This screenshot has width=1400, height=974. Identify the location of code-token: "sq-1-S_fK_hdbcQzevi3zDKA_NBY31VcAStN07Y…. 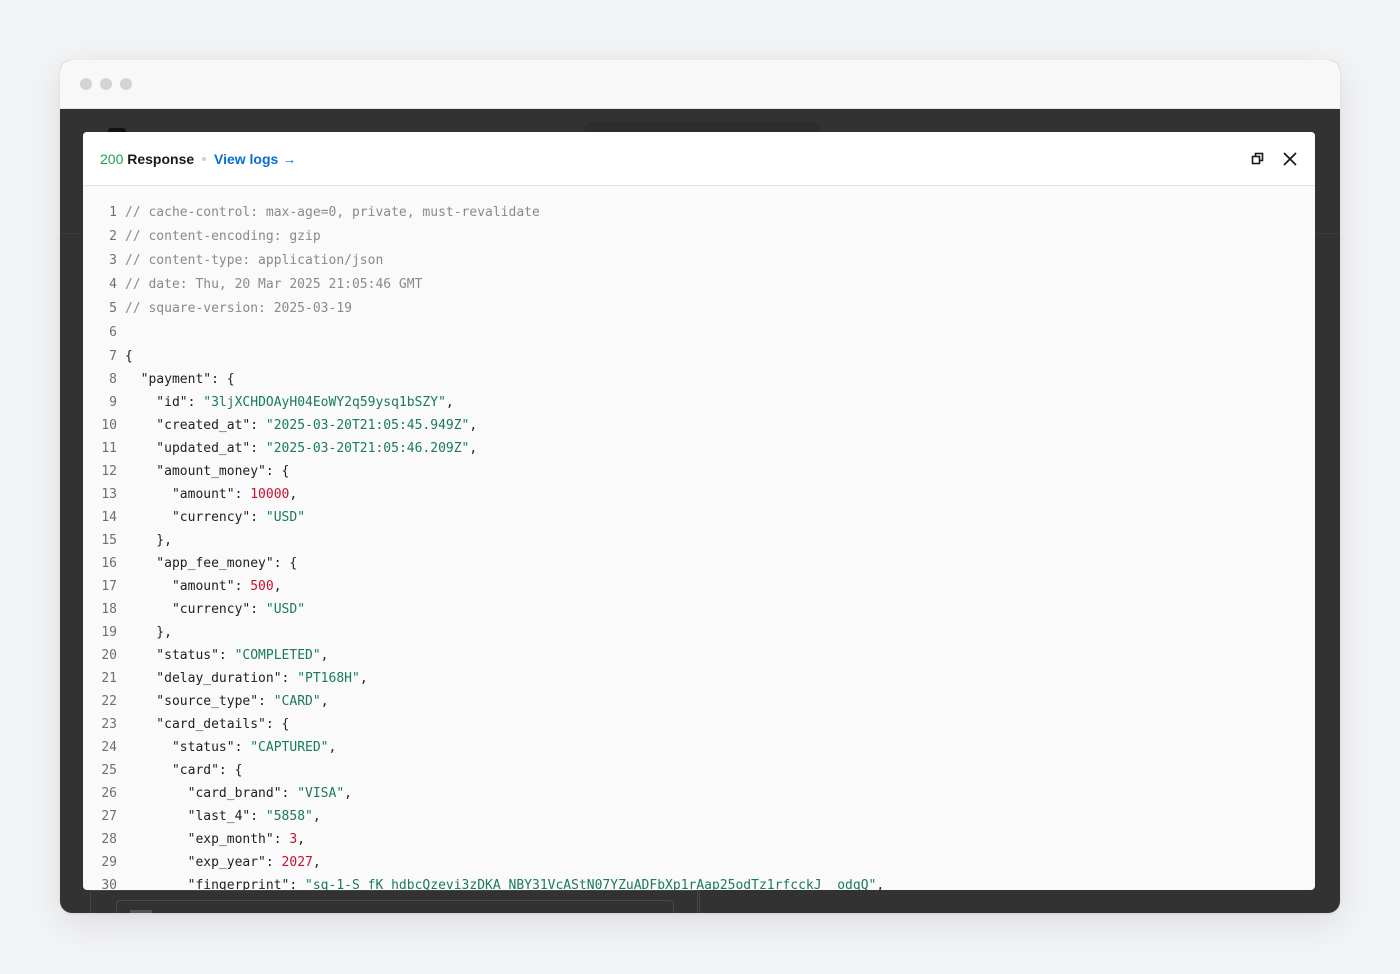
(591, 884).